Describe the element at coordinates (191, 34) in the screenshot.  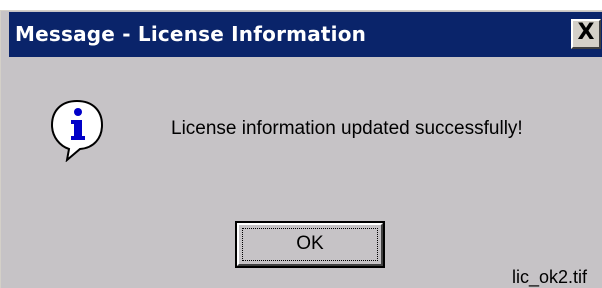
I see `window-title: Message - License Information` at that location.